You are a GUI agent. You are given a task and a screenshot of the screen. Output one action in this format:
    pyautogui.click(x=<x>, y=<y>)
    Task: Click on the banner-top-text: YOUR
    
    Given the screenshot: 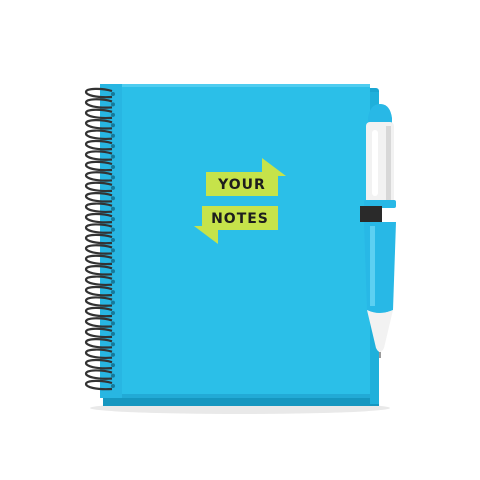 What is the action you would take?
    pyautogui.click(x=241, y=185)
    